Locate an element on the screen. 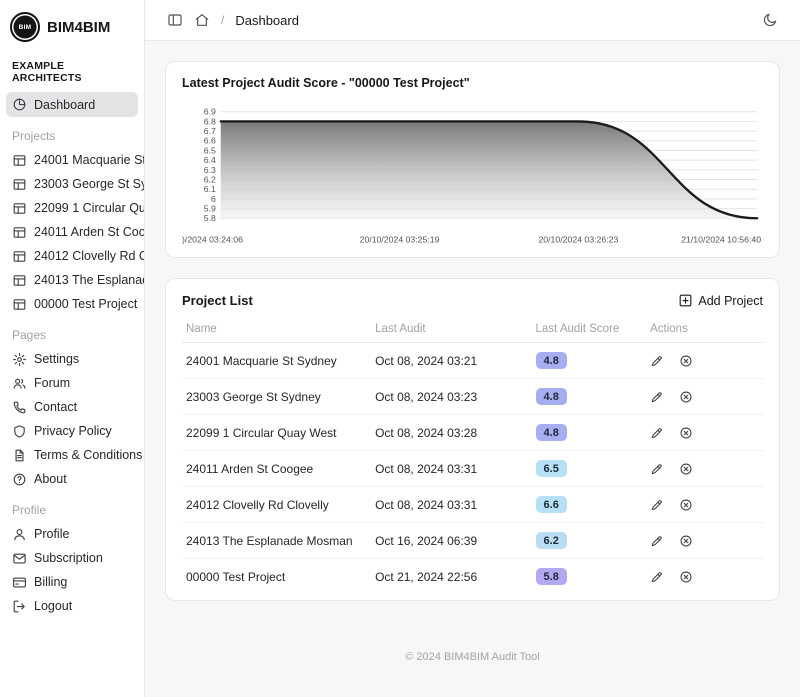 This screenshot has width=800, height=697. sidebar-item-label: Contact is located at coordinates (56, 407).